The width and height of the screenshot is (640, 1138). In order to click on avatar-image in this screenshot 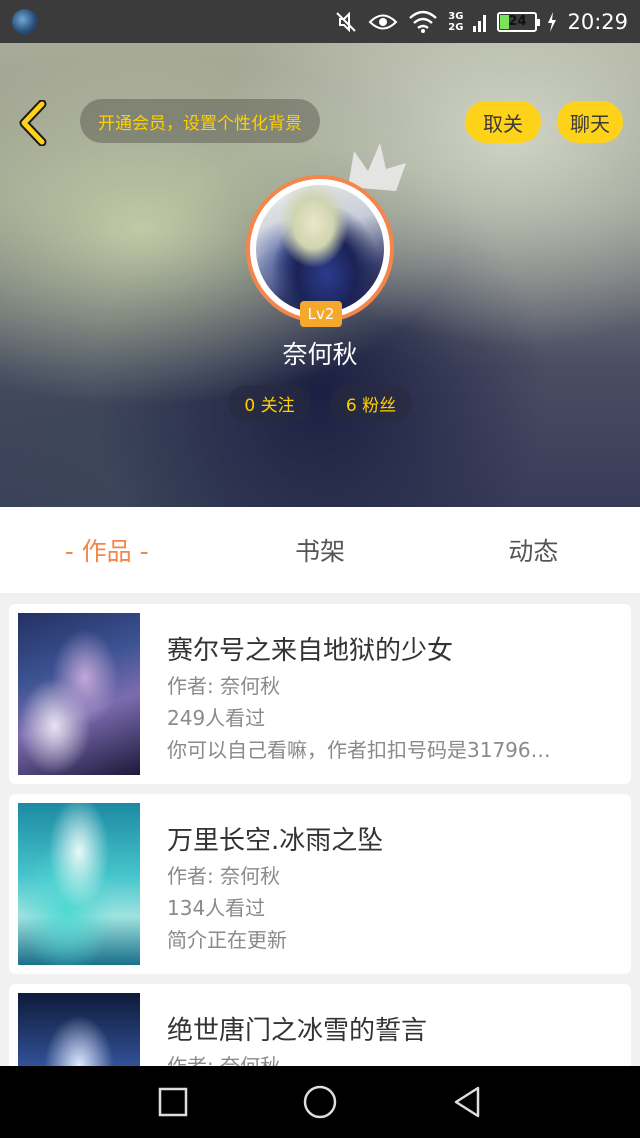, I will do `click(320, 249)`.